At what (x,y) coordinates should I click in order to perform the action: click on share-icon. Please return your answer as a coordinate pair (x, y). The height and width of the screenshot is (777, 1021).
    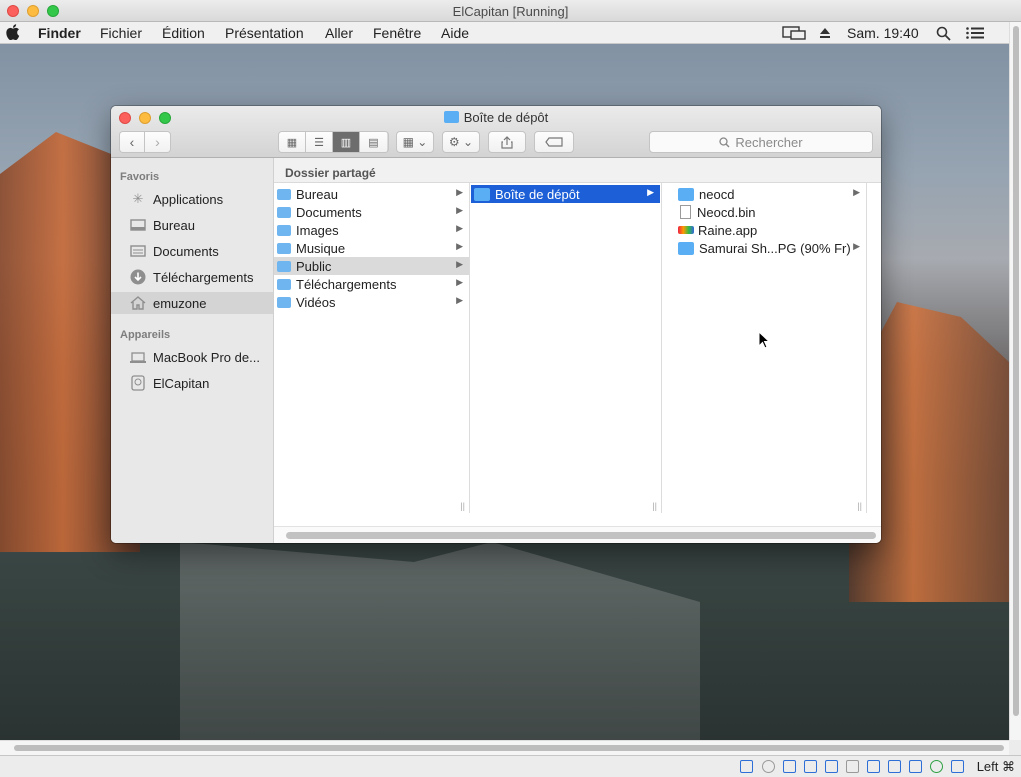
    Looking at the image, I should click on (507, 142).